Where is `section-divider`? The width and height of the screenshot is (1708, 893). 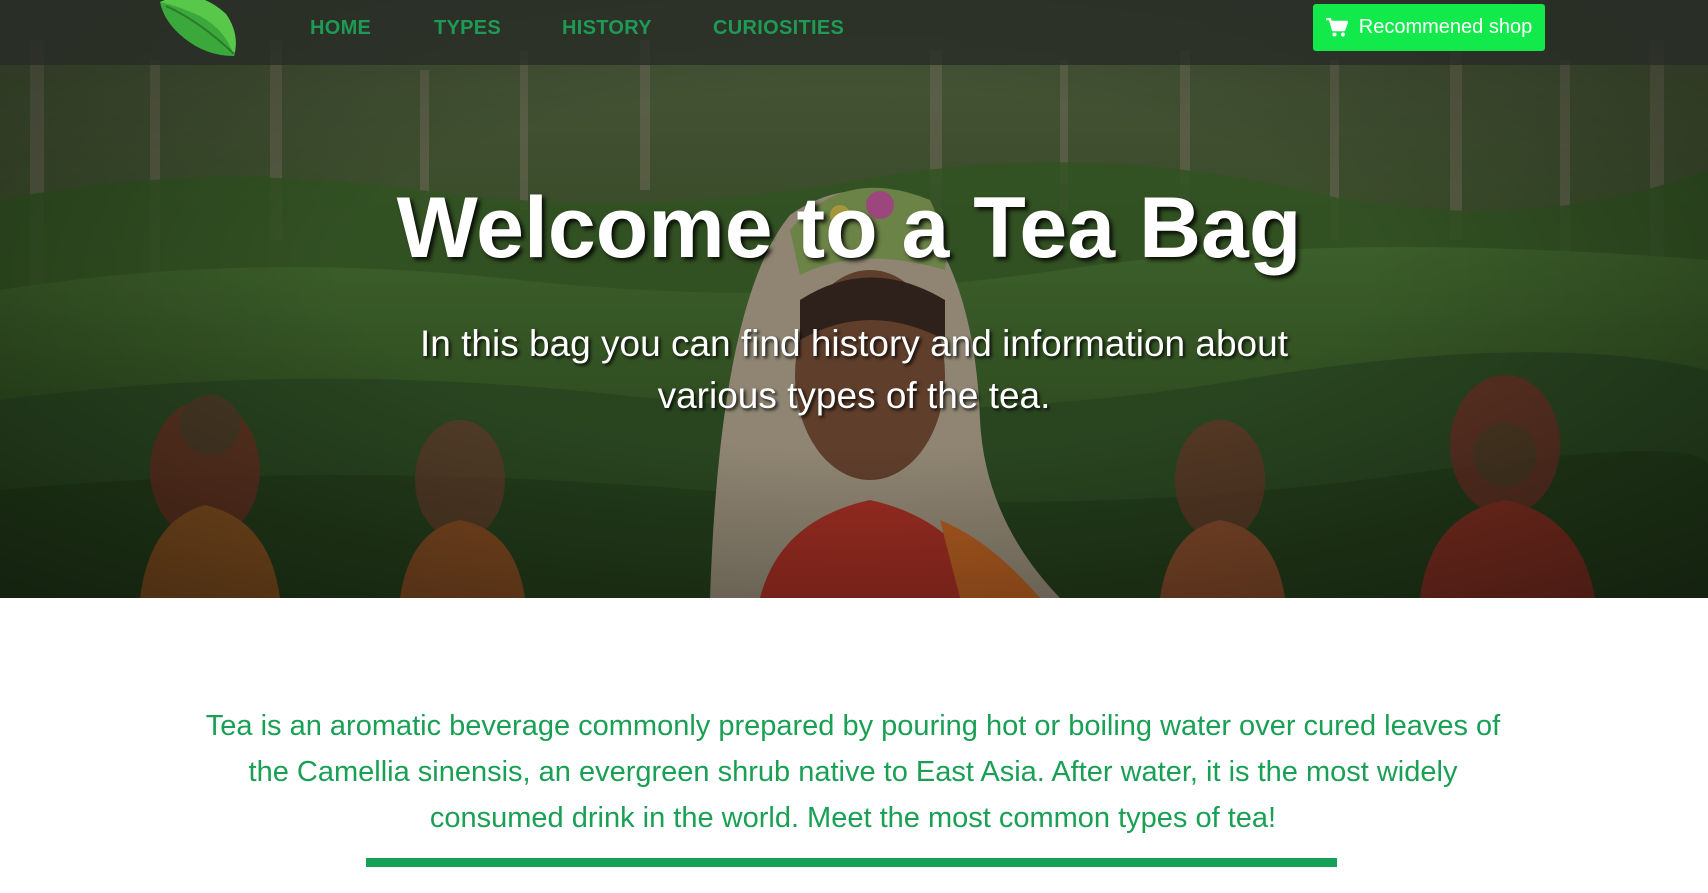
section-divider is located at coordinates (851, 862).